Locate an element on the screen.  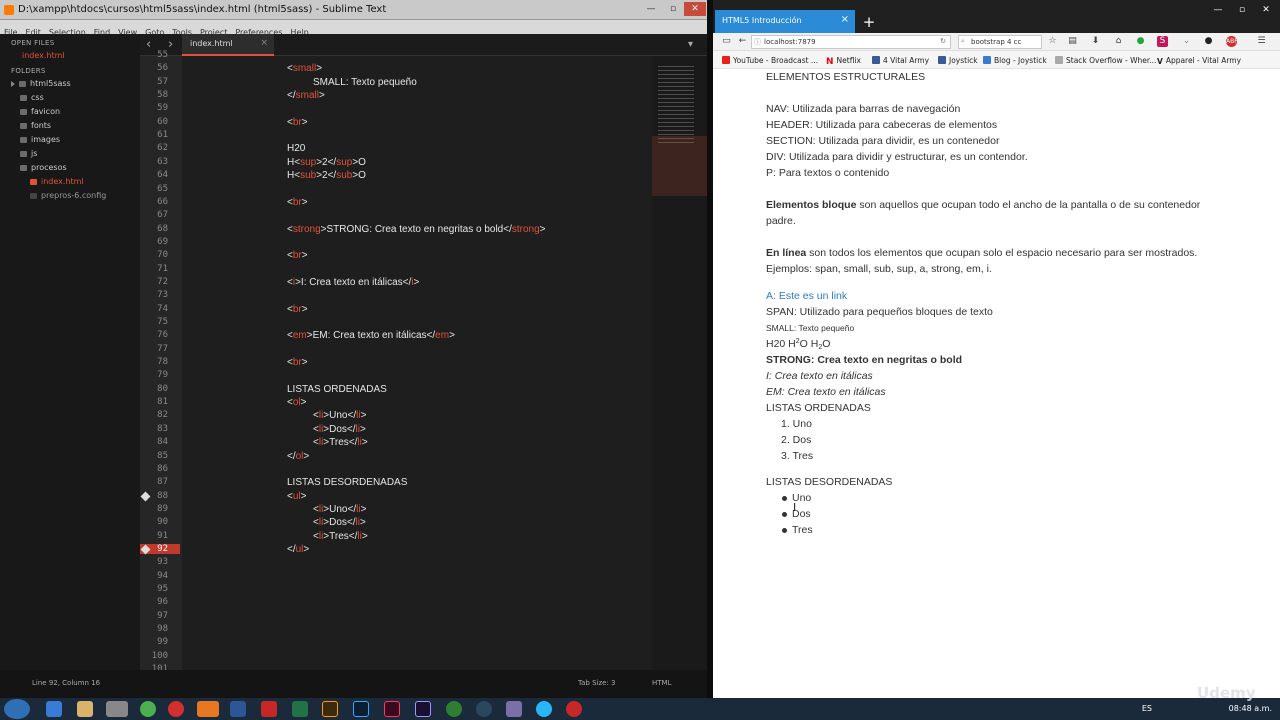
tab-index-html: index.html × is located at coordinates (228, 45).